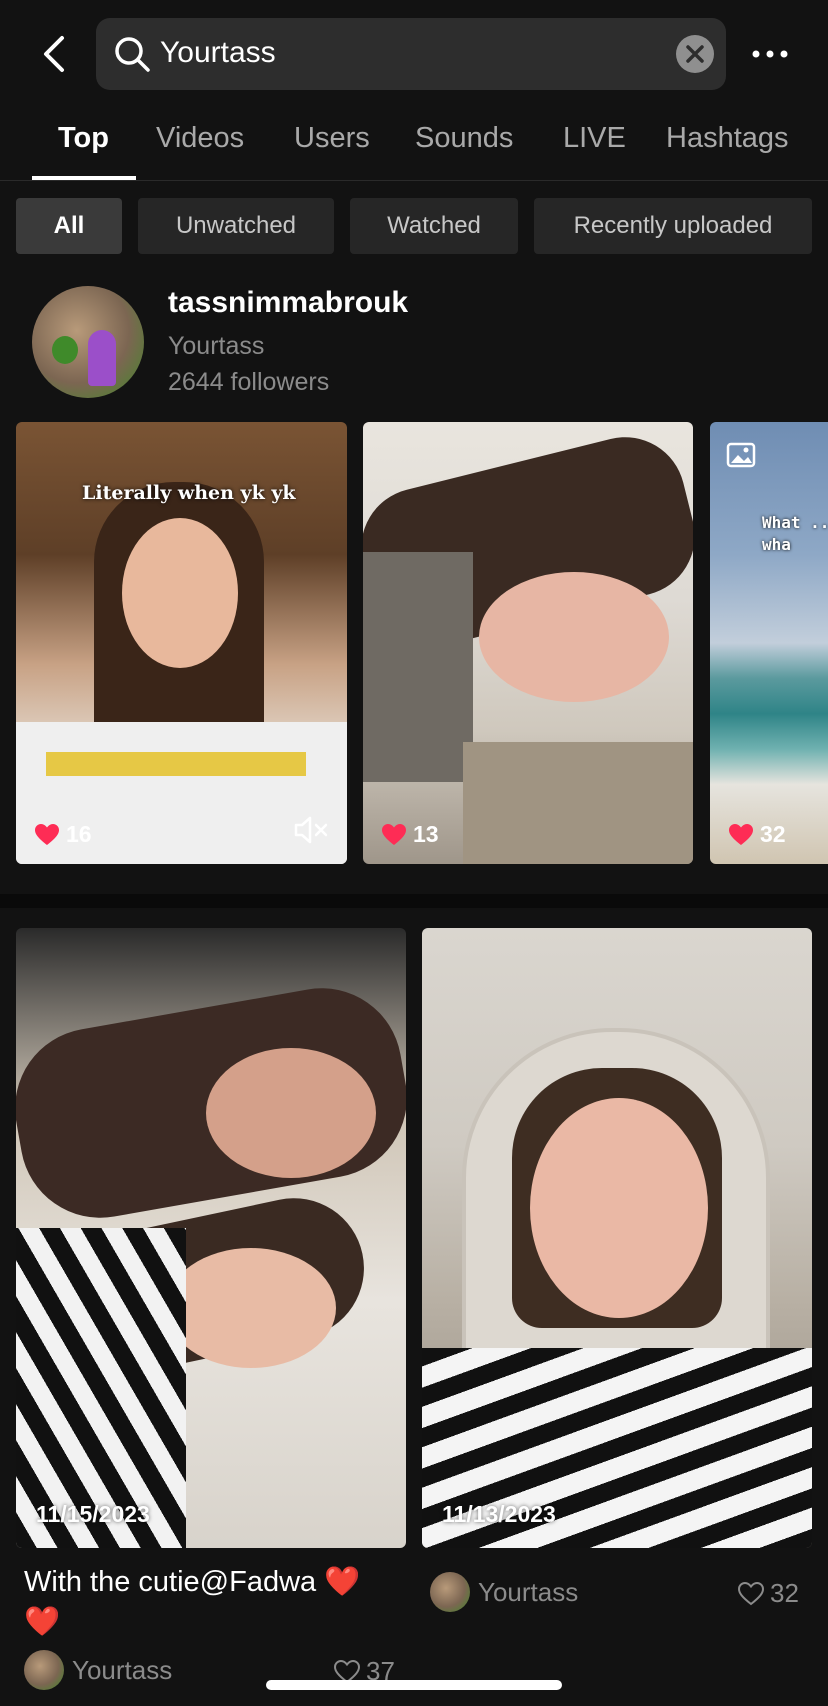 Image resolution: width=828 pixels, height=1706 pixels. What do you see at coordinates (83, 138) in the screenshot?
I see `tab-top: Top` at bounding box center [83, 138].